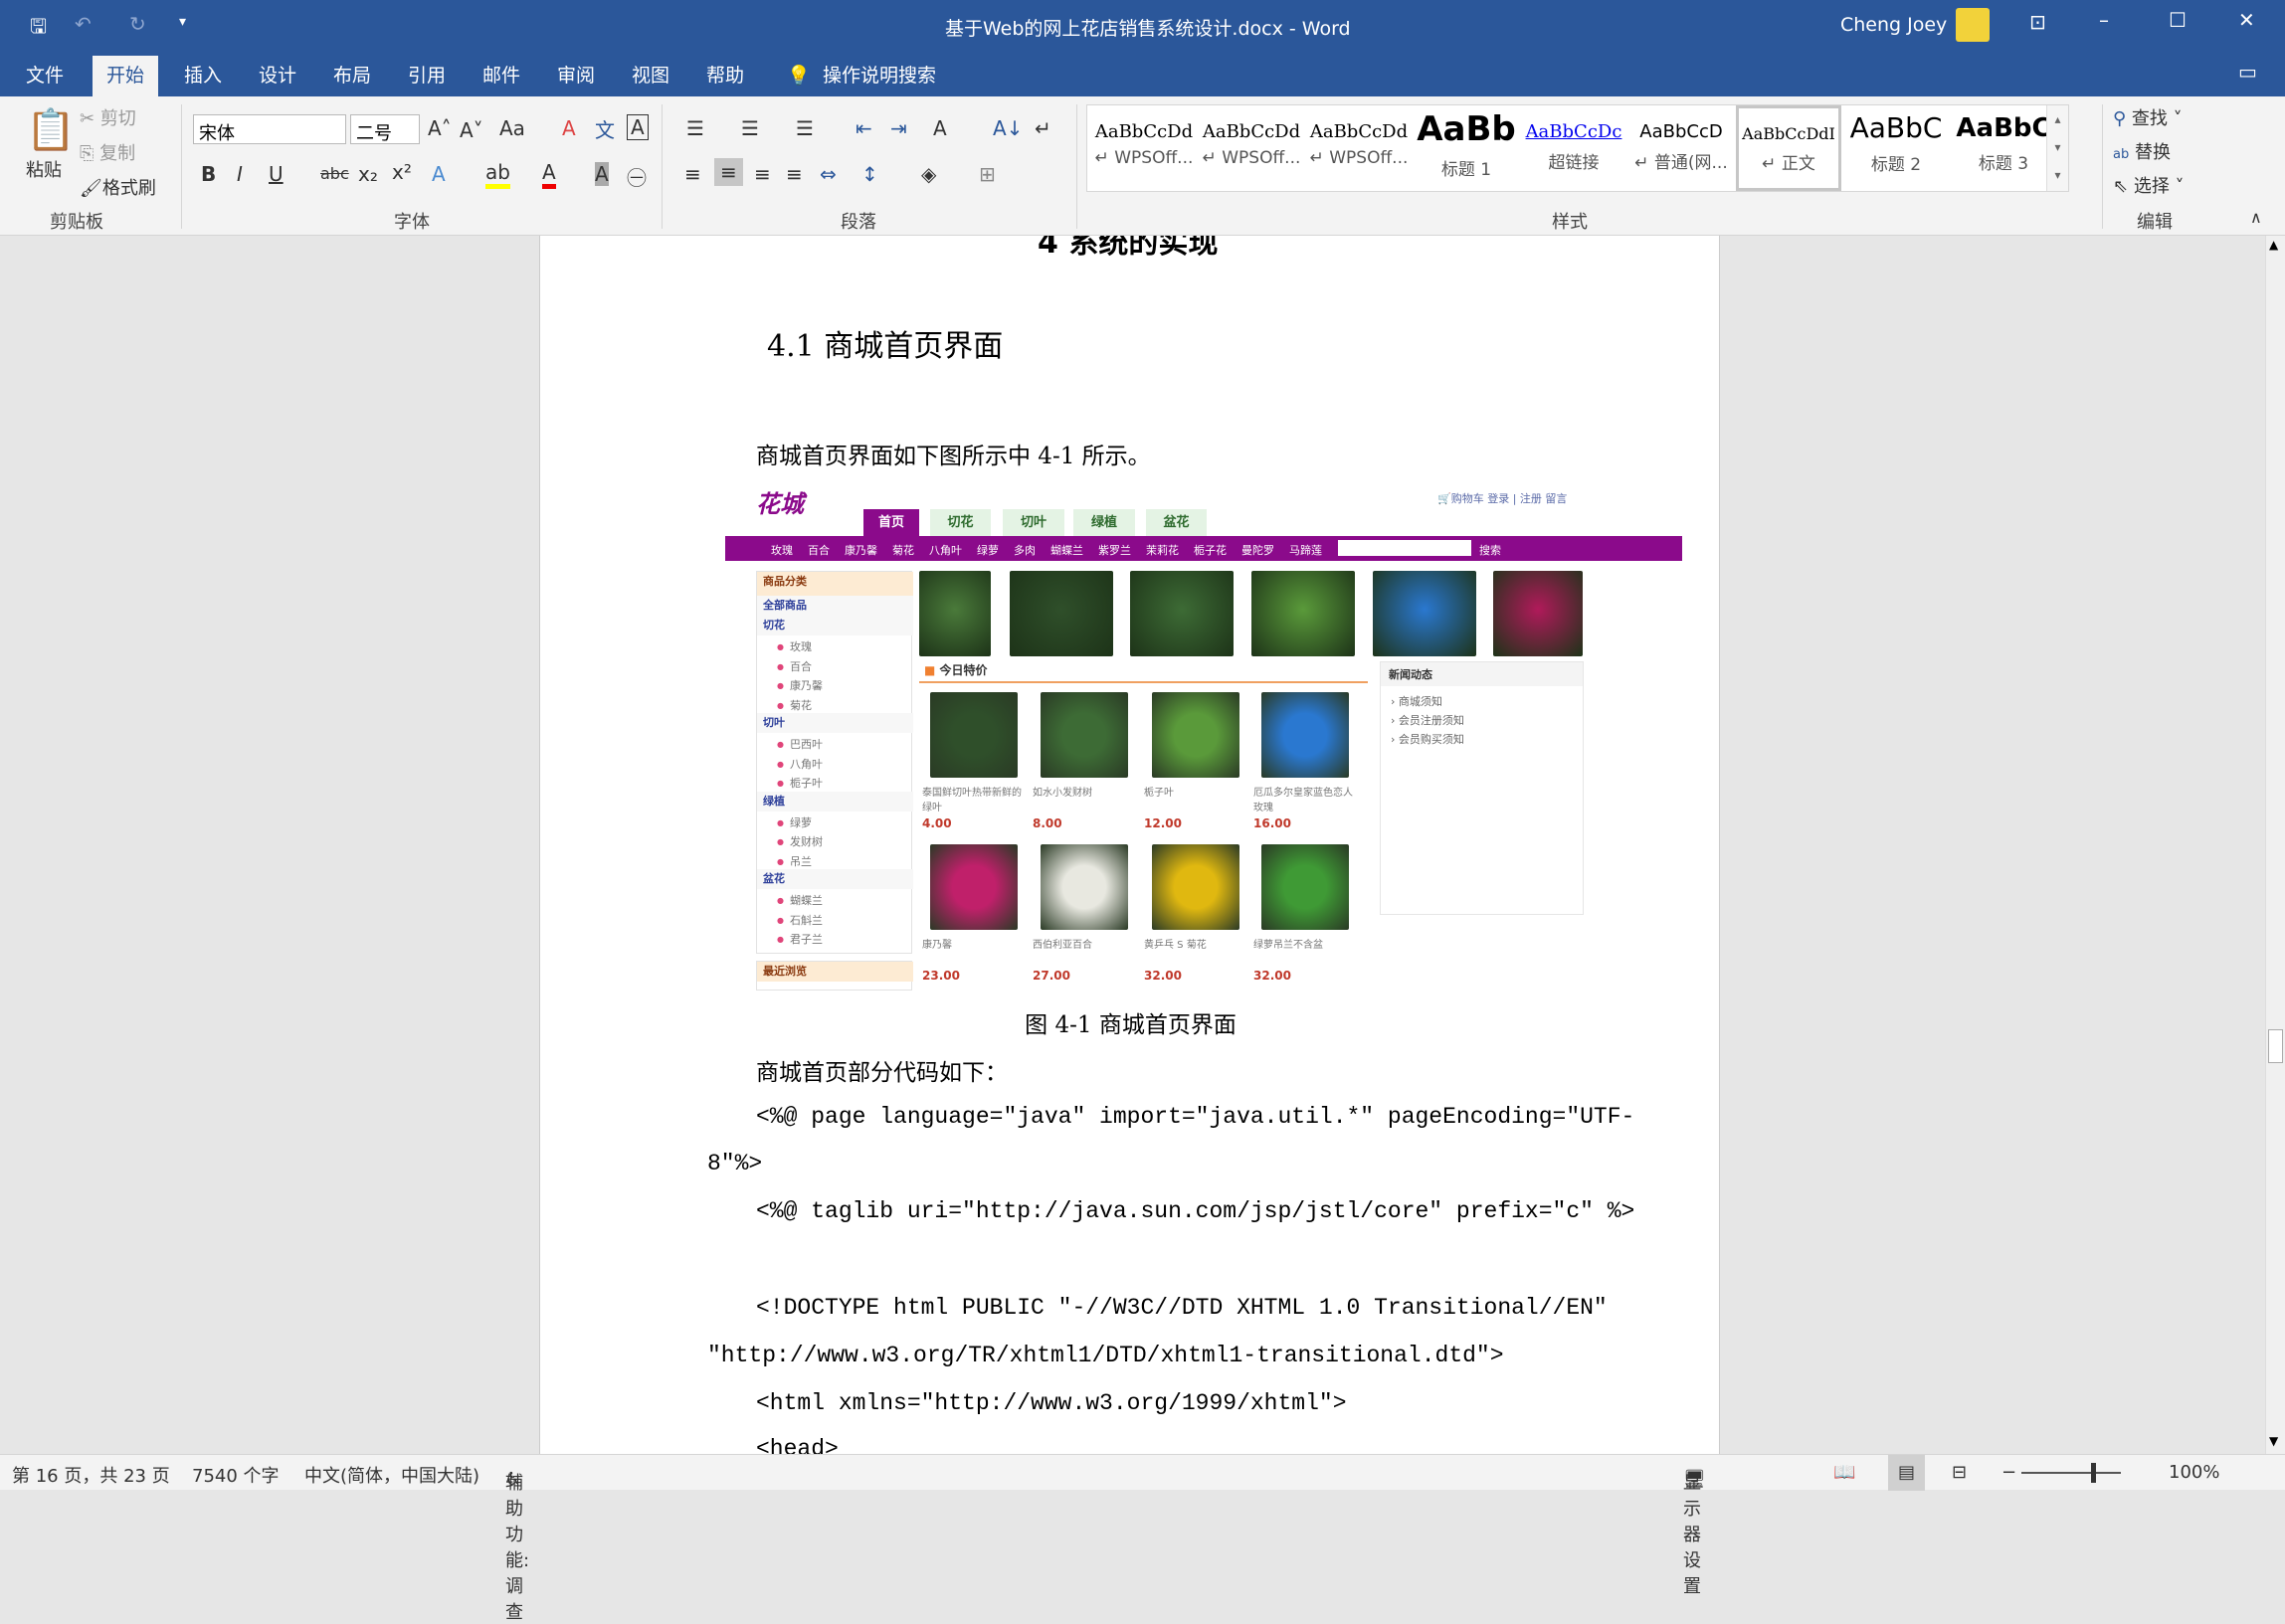 This screenshot has width=2285, height=1624. Describe the element at coordinates (1303, 945) in the screenshot. I see `product-name: 绿萝吊兰不含盆` at that location.